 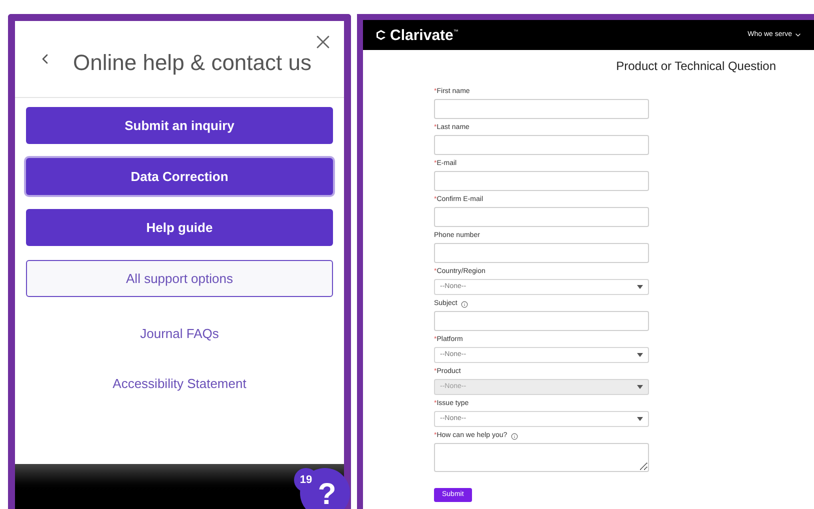 What do you see at coordinates (179, 383) in the screenshot?
I see `help-link: Accessibility Statement` at bounding box center [179, 383].